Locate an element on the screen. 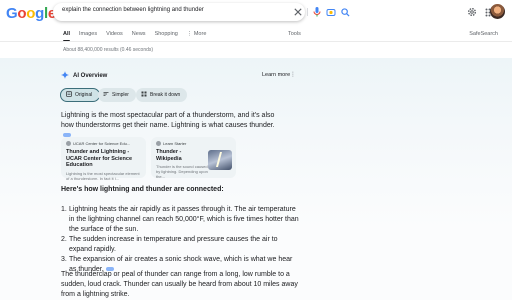 This screenshot has width=512, height=300. safesearch-button: SafeSearch is located at coordinates (483, 34).